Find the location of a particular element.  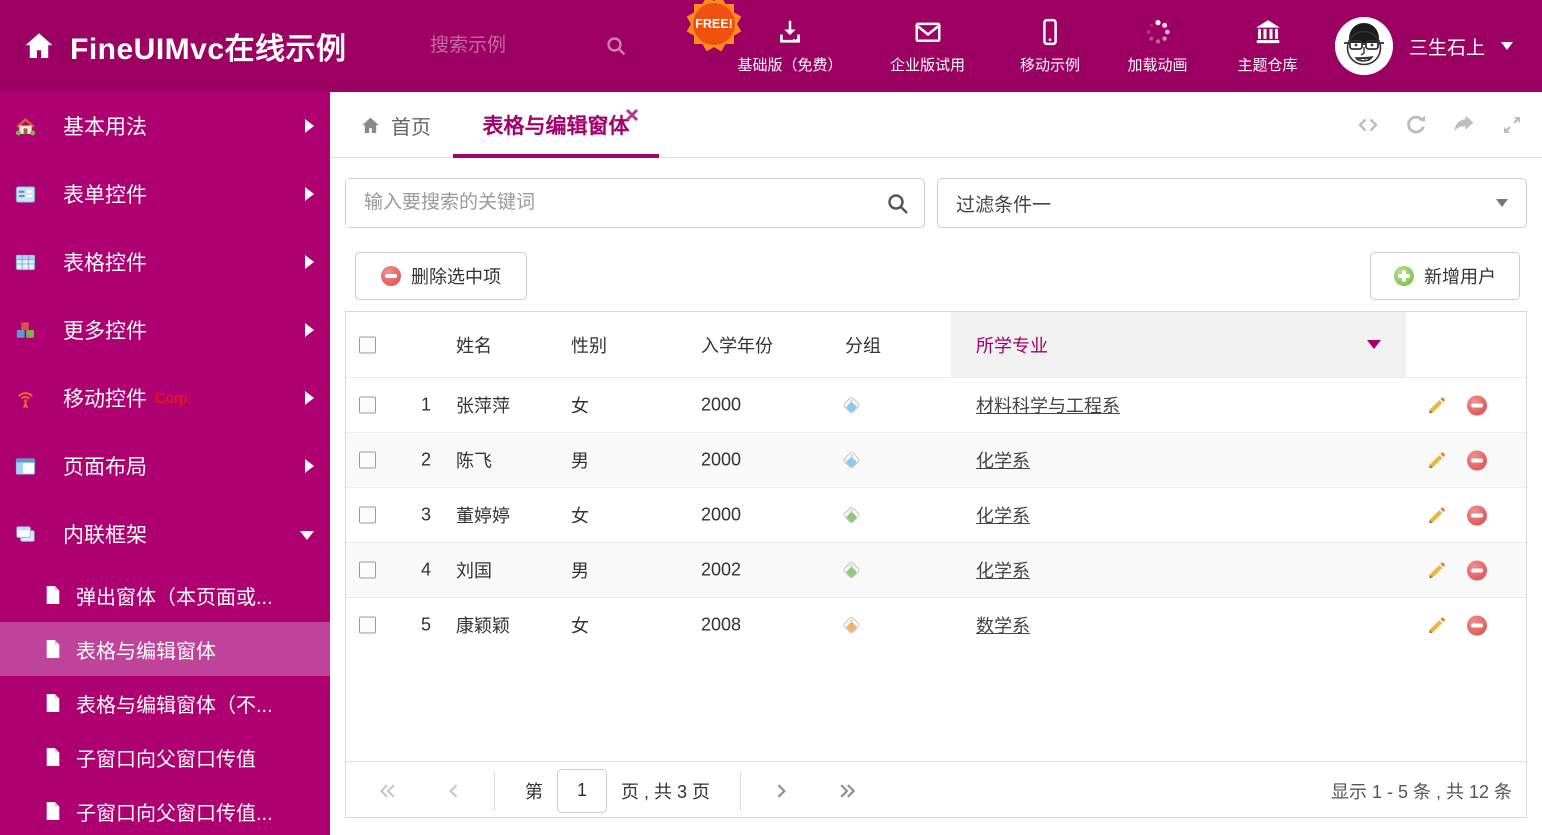

antenna-icon is located at coordinates (25, 399).